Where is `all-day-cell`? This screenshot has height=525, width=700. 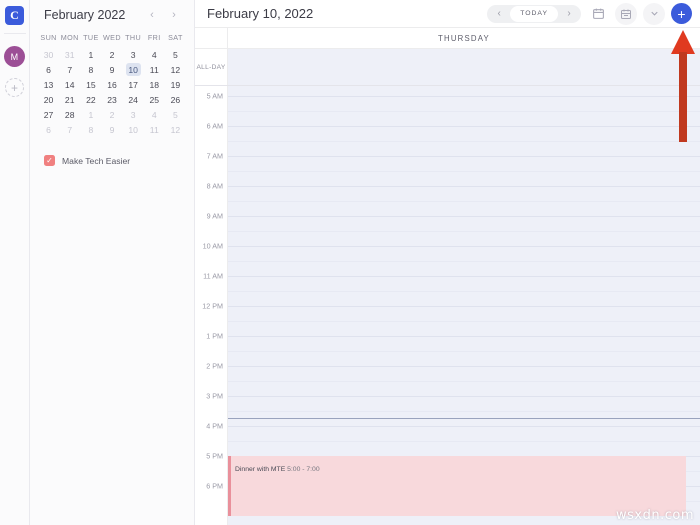 all-day-cell is located at coordinates (464, 67).